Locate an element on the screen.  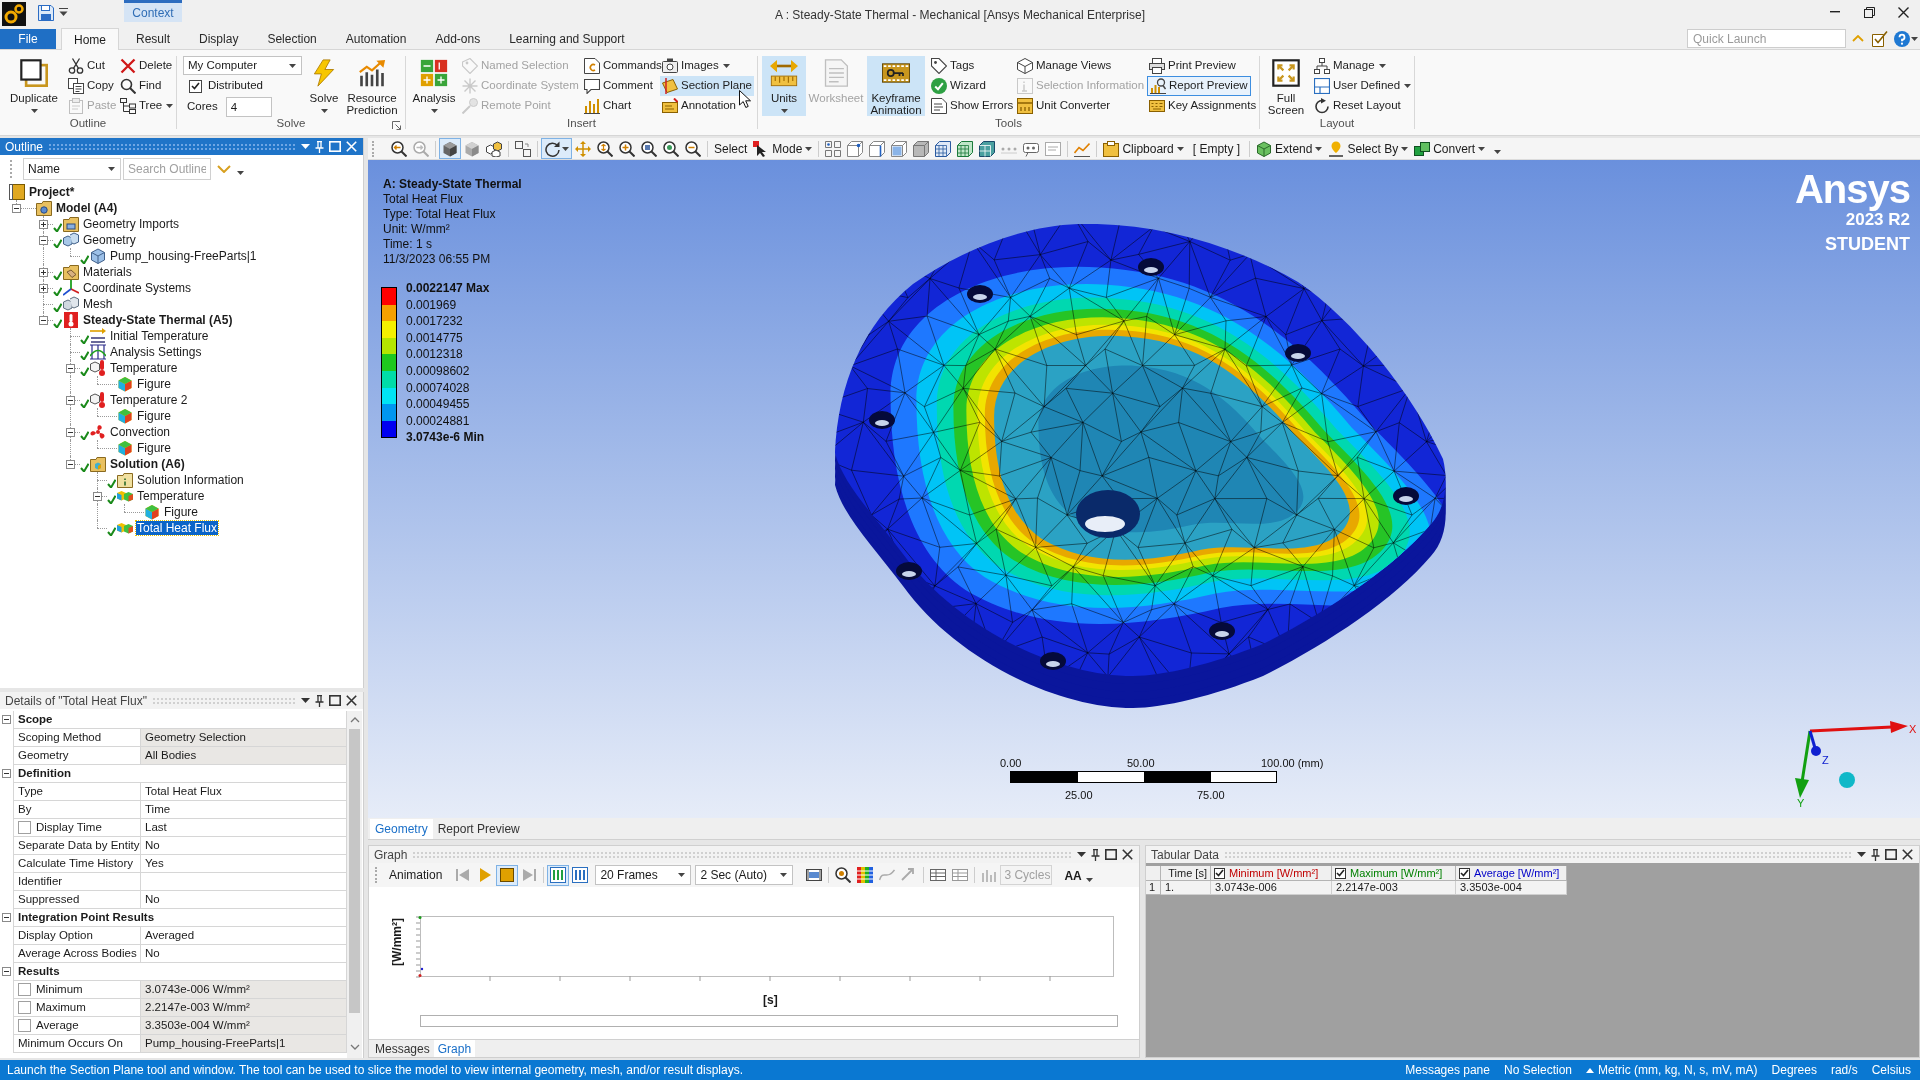
restore-icon is located at coordinates (1869, 12).